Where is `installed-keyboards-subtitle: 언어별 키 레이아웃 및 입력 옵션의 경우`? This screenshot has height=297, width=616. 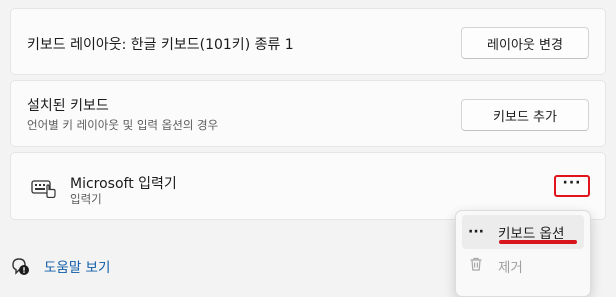 installed-keyboards-subtitle: 언어별 키 레이아웃 및 입력 옵션의 경우 is located at coordinates (123, 125).